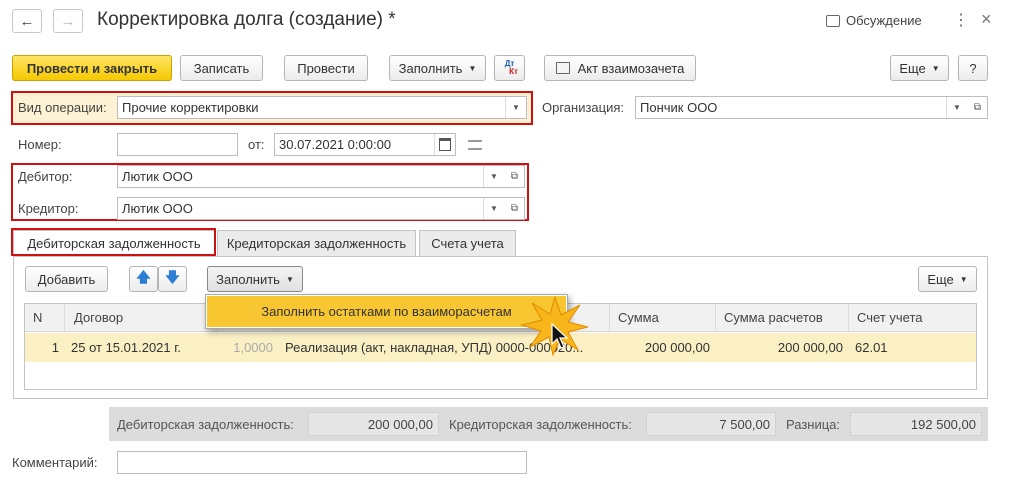 The image size is (1009, 486). Describe the element at coordinates (177, 144) in the screenshot. I see `number-input` at that location.